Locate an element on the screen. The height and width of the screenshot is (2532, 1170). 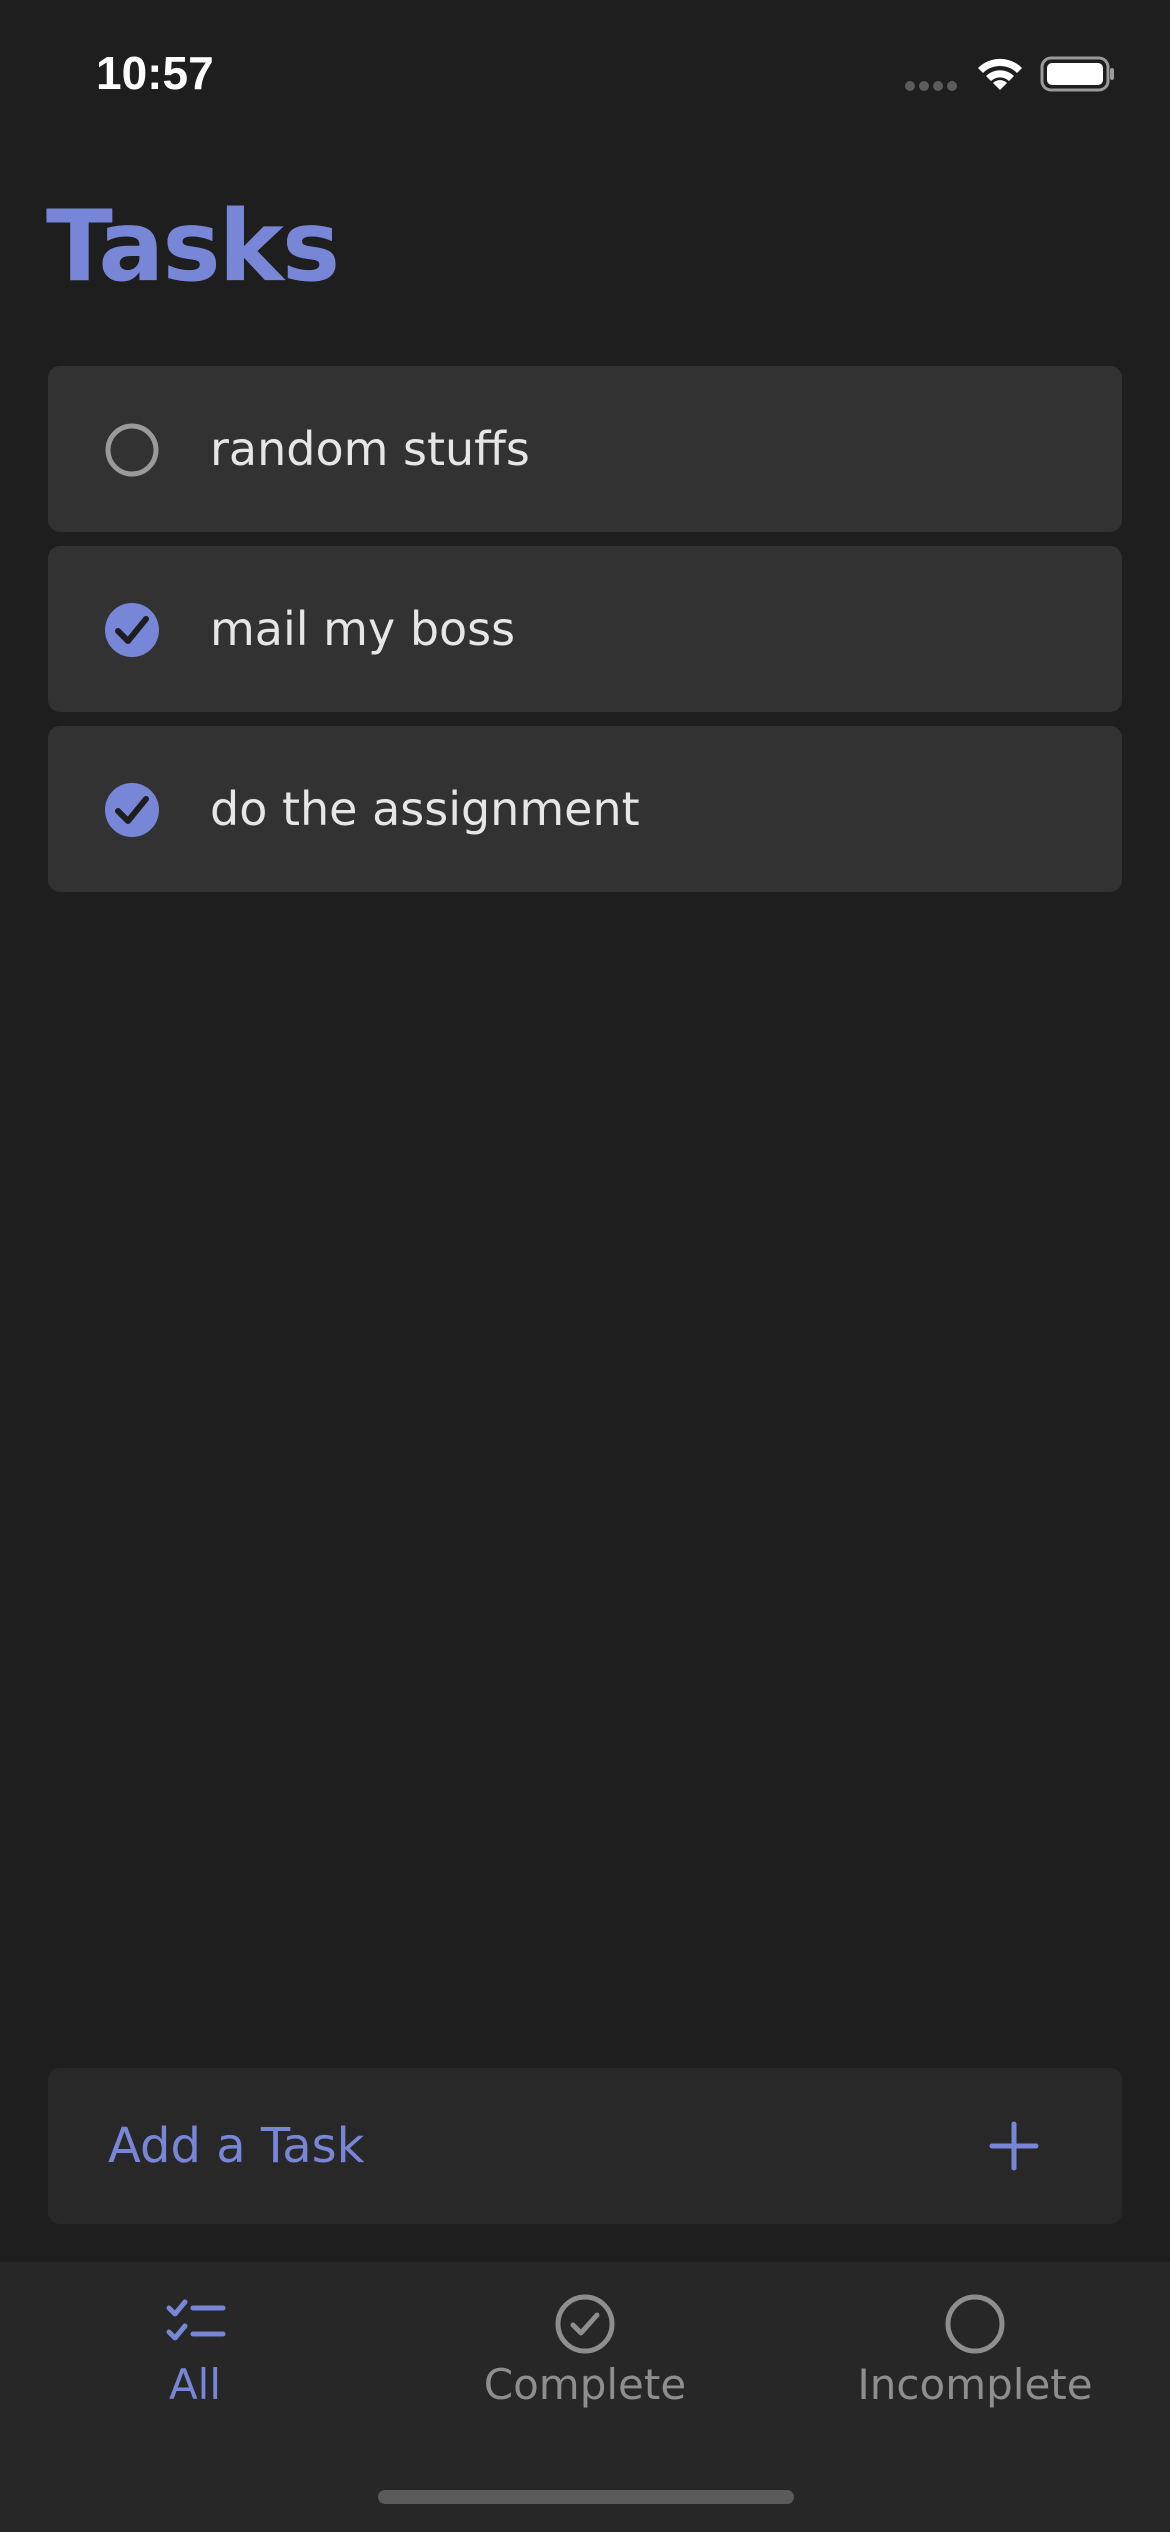
tab-label: All is located at coordinates (195, 2384).